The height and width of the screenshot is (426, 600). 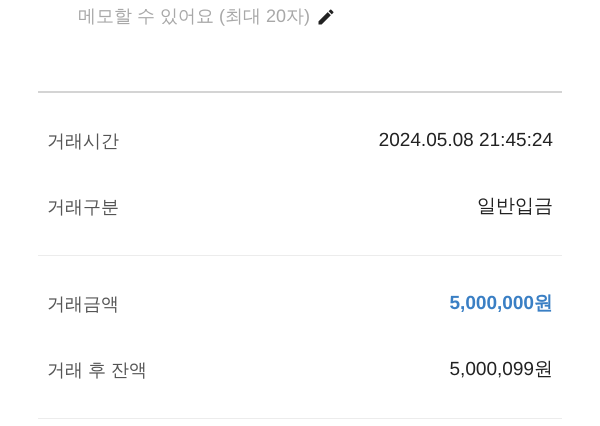 What do you see at coordinates (83, 304) in the screenshot?
I see `row-label: 거래금액` at bounding box center [83, 304].